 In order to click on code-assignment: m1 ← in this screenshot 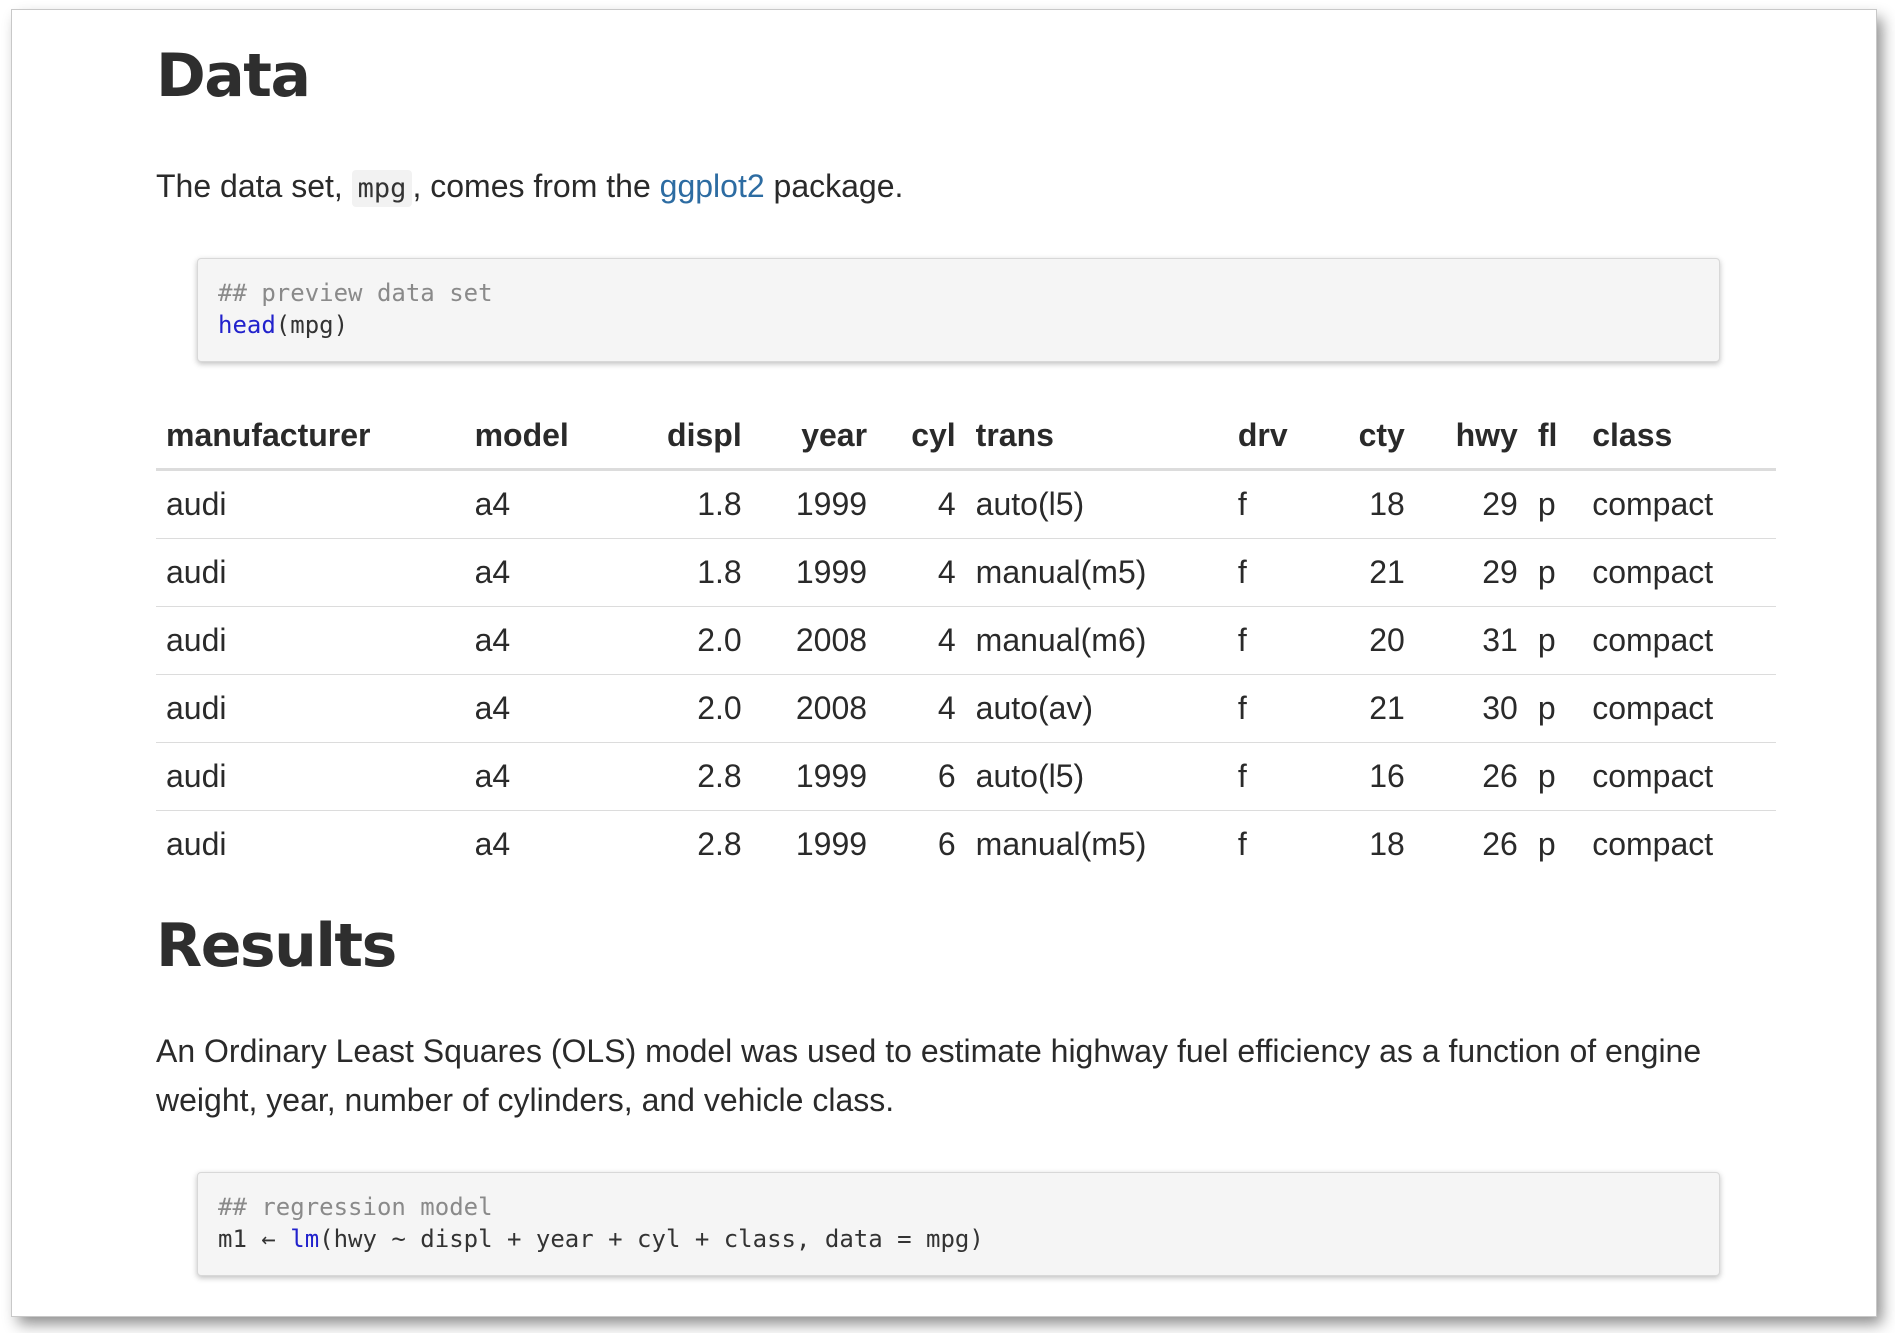, I will do `click(254, 1239)`.